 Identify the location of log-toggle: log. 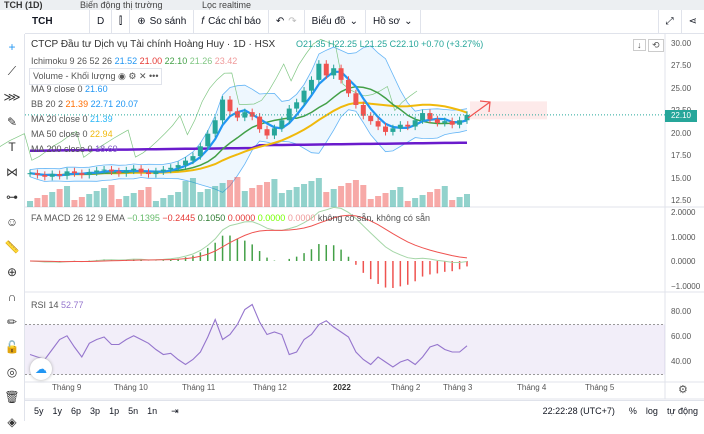
(652, 411).